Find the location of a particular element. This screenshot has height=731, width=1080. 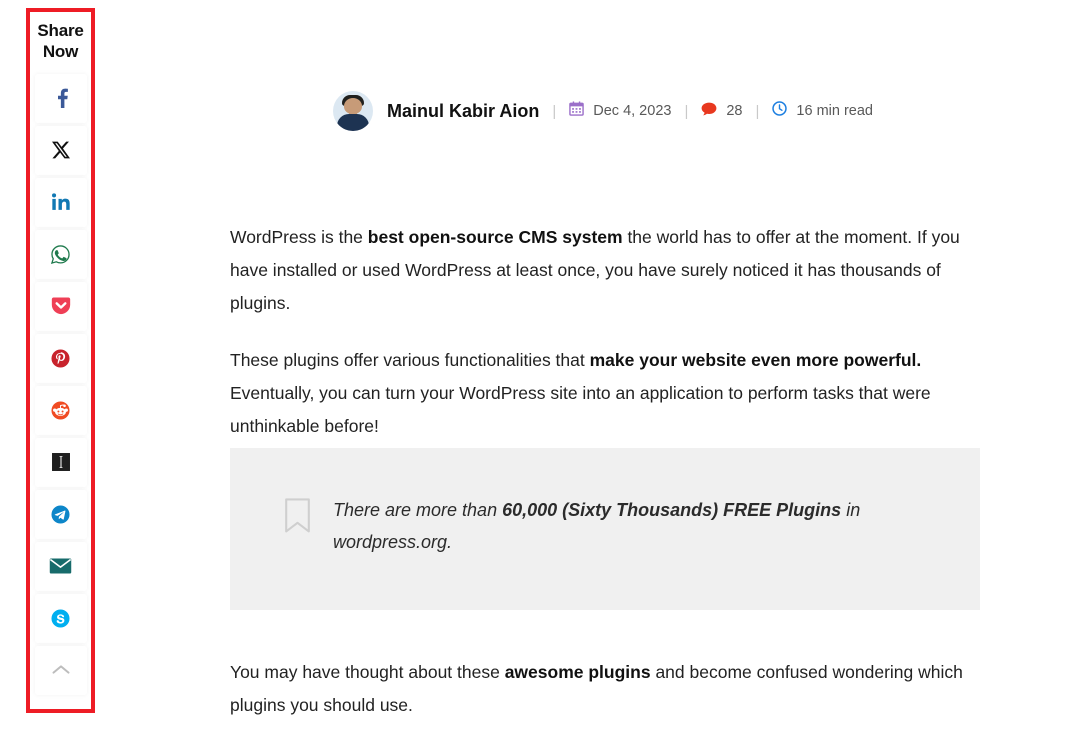

avatar-body is located at coordinates (353, 122).